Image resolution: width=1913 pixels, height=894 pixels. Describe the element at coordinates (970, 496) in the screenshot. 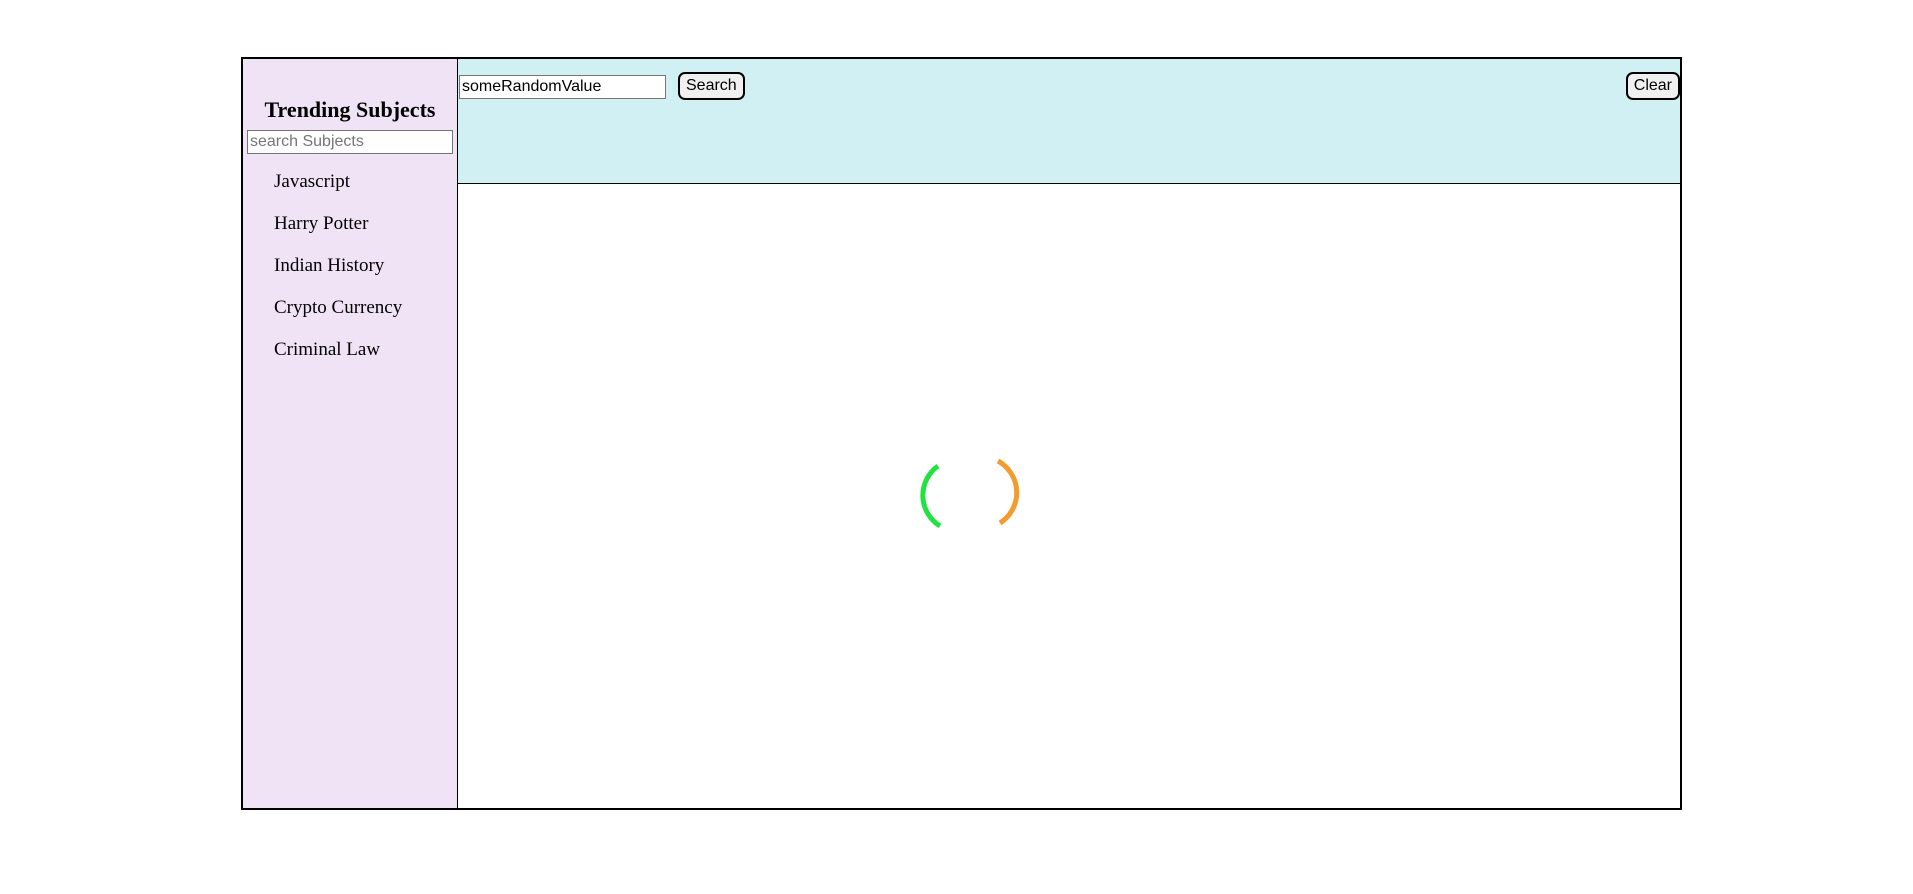

I see `loading-spinner-icon` at that location.